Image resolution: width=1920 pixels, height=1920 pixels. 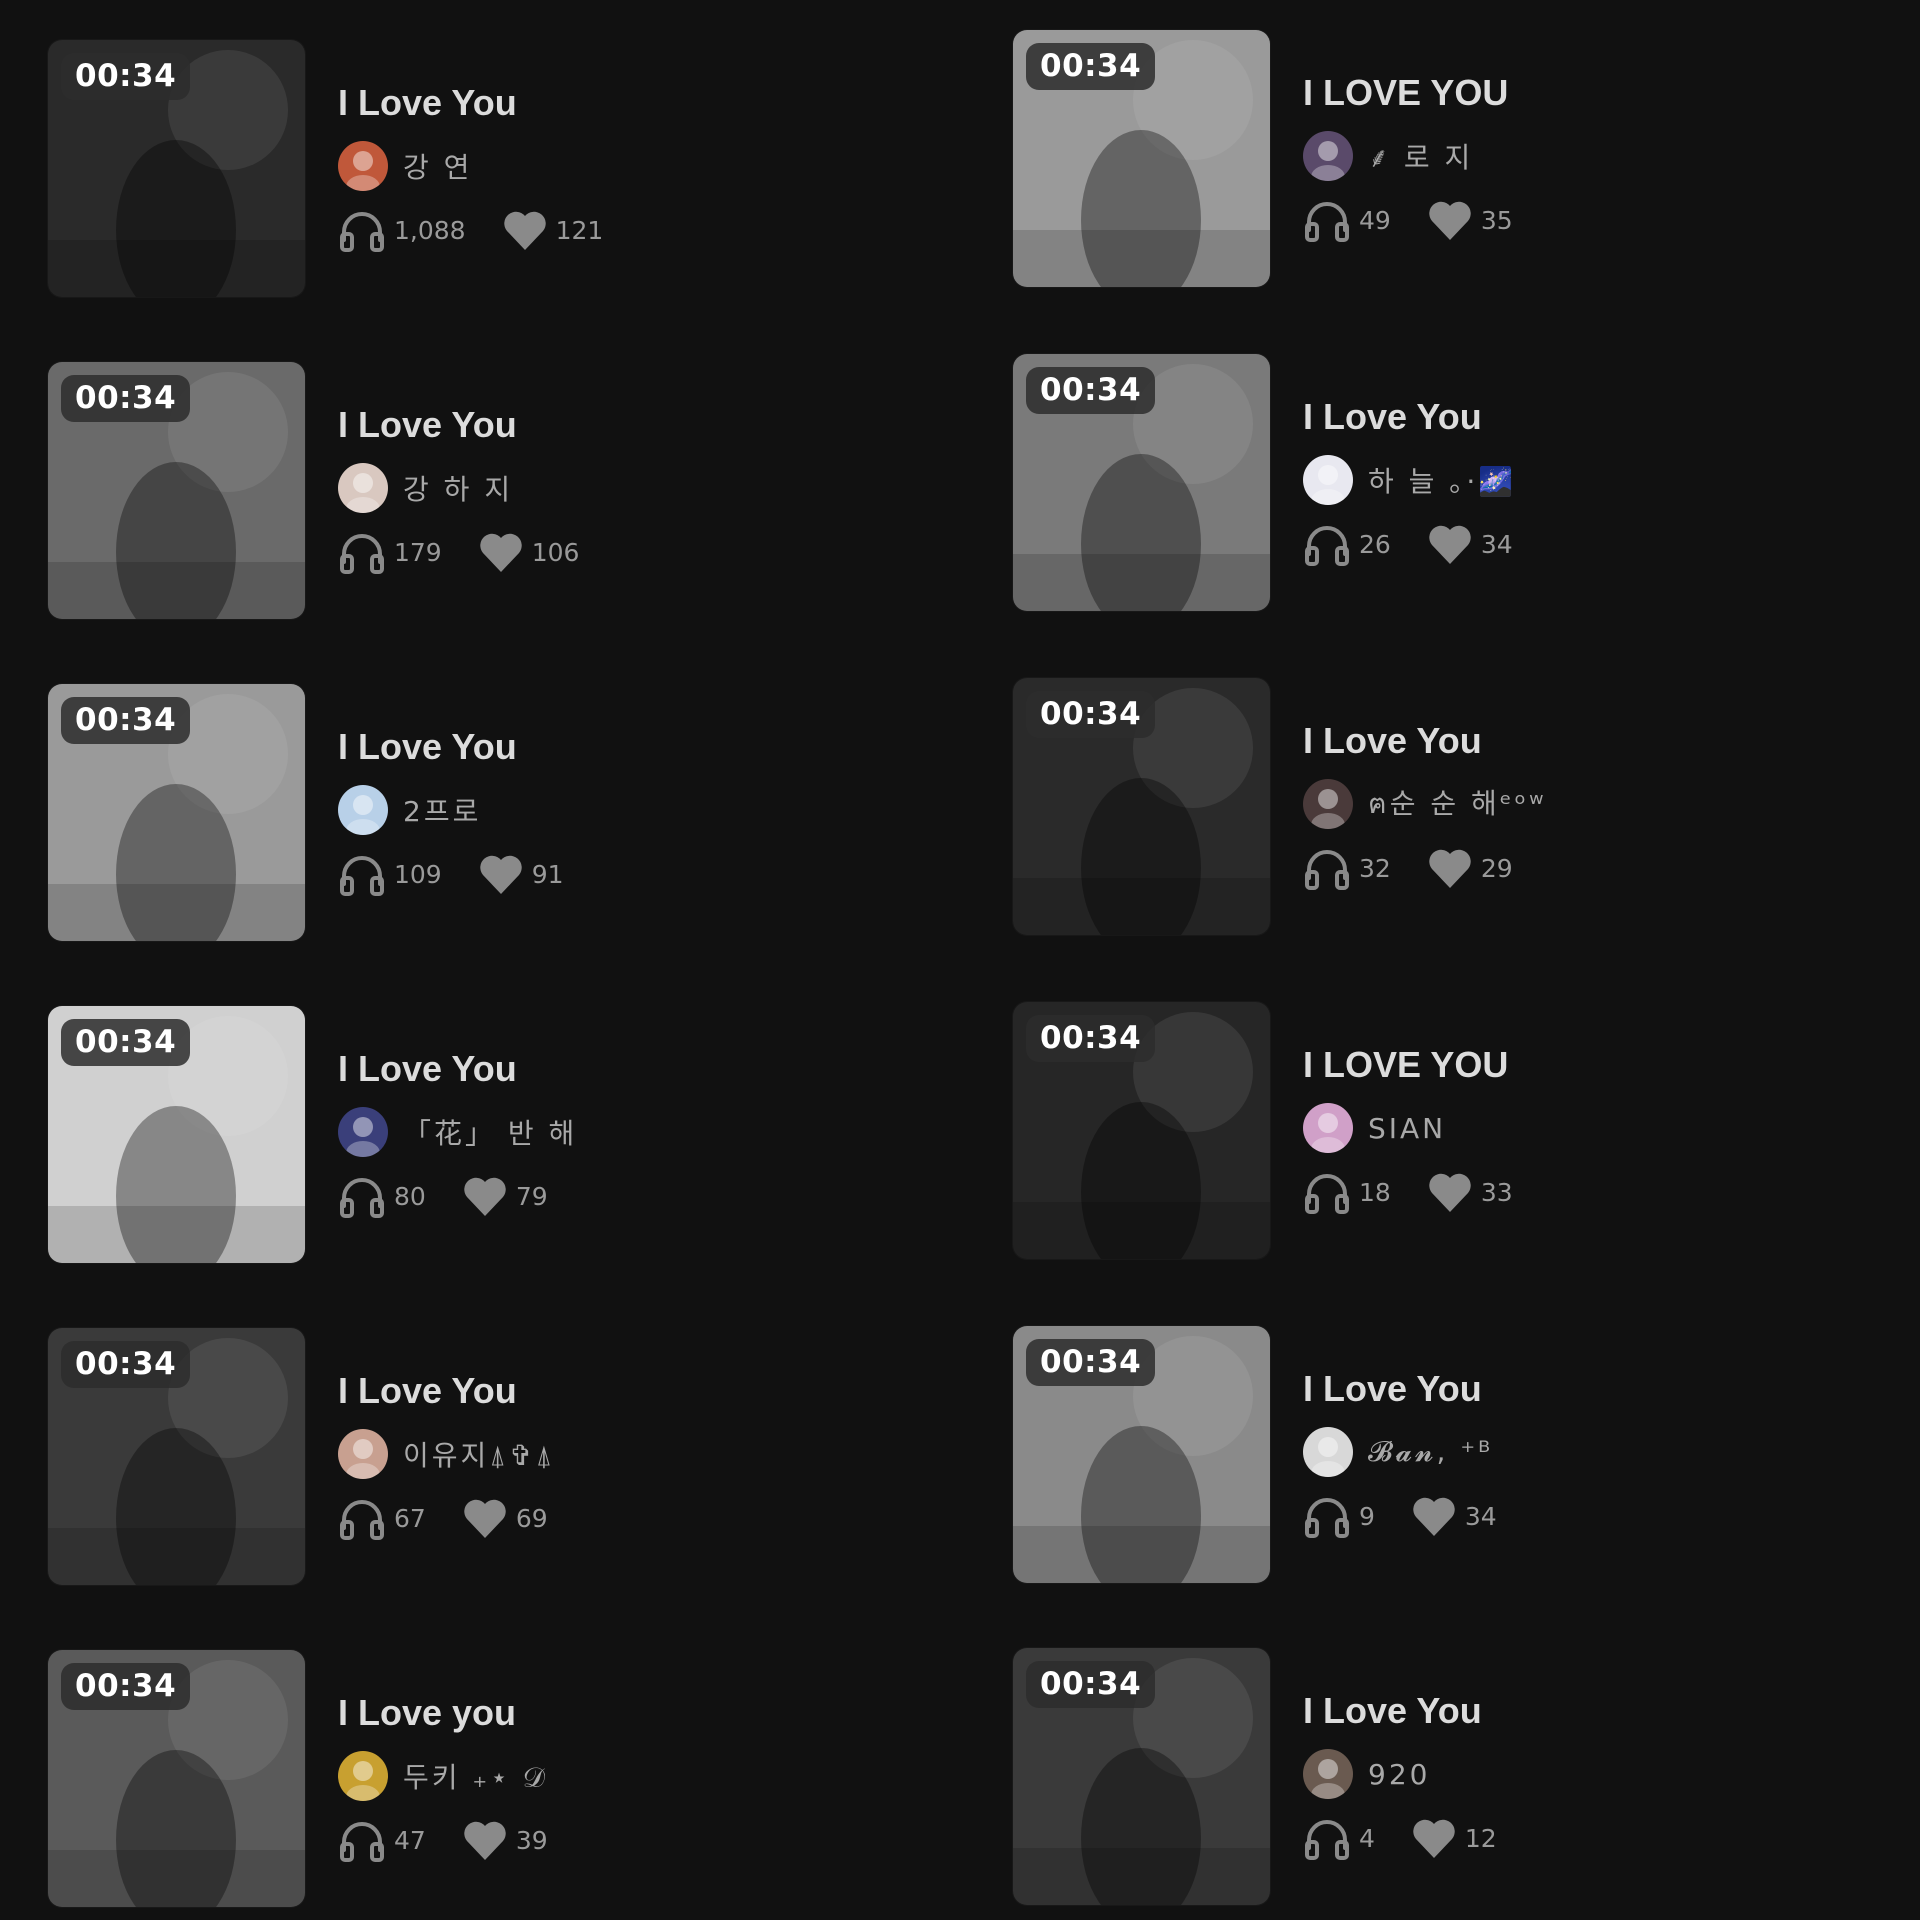 I want to click on creator-row: ฅ순 순 해ᵉᵒʷ, so click(x=1603, y=804).